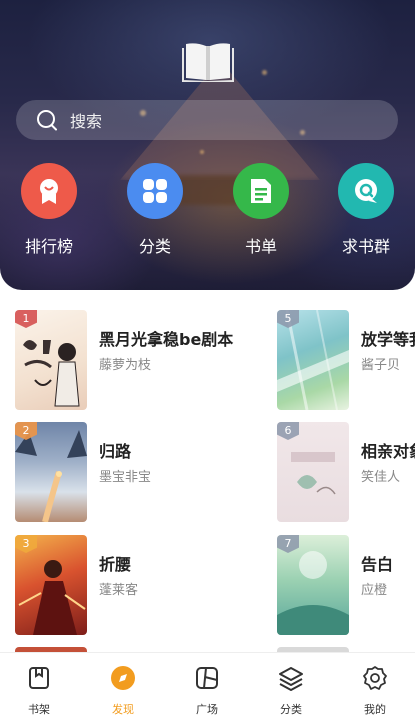 The width and height of the screenshot is (415, 726). I want to click on book-item: 3 折腰 蓬莱客, so click(145, 585).